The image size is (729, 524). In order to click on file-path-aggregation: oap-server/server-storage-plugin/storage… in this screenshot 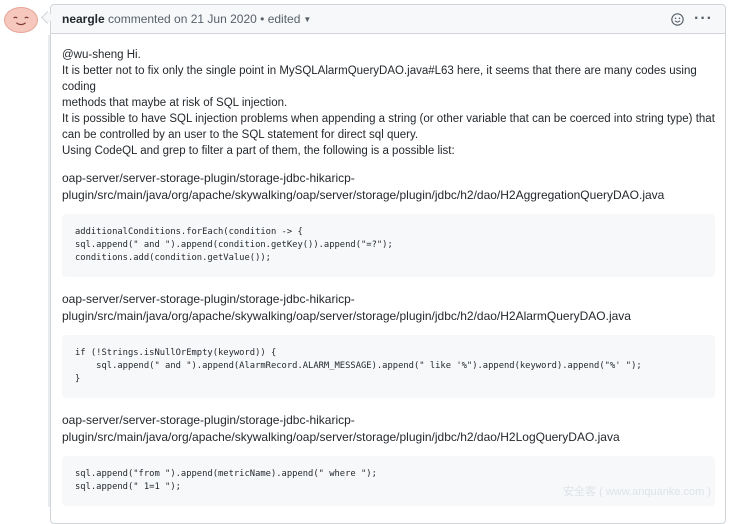, I will do `click(382, 187)`.